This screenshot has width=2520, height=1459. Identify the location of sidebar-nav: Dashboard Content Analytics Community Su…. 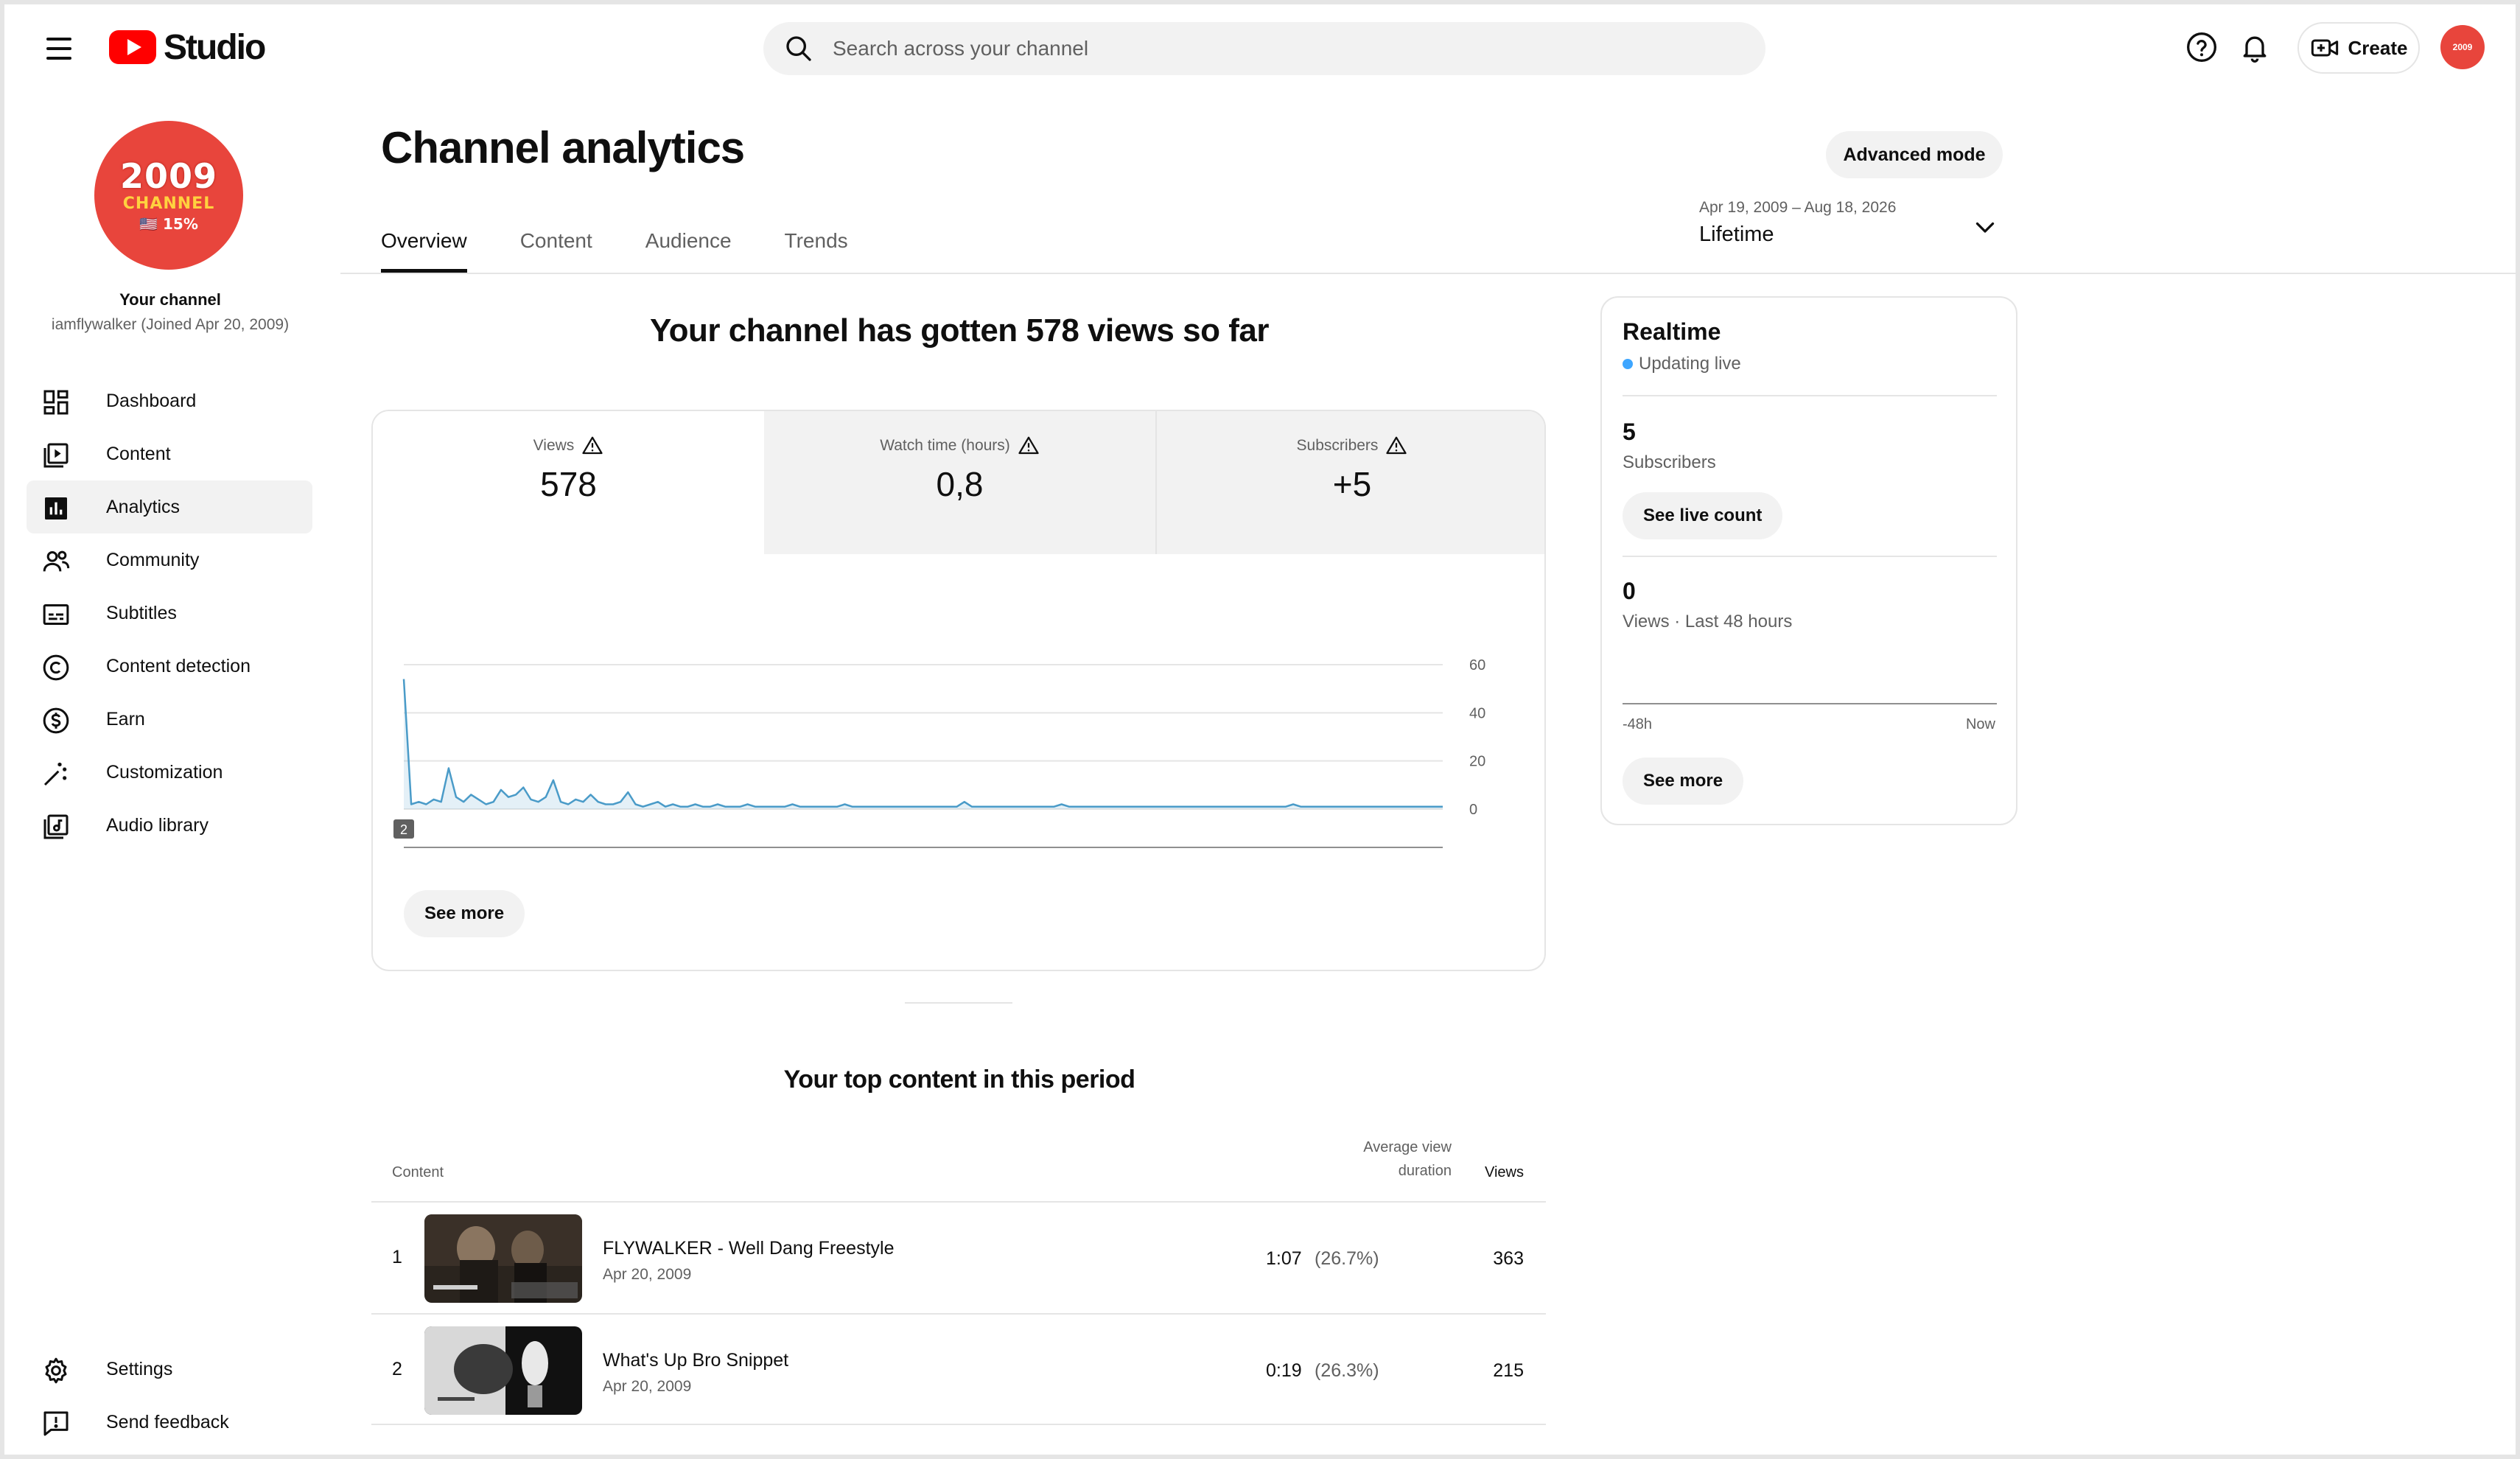
(169, 613).